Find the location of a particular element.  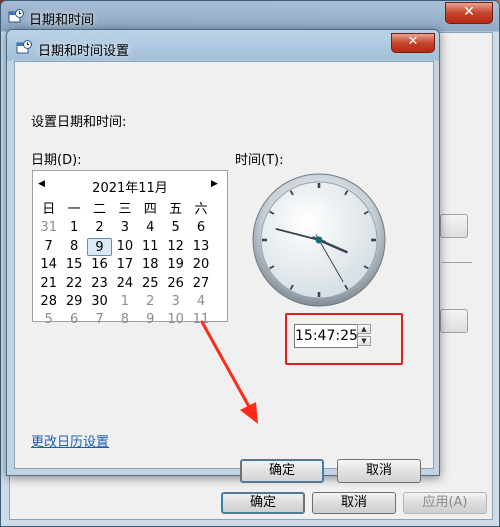

calendar-day: 21 is located at coordinates (48, 284).